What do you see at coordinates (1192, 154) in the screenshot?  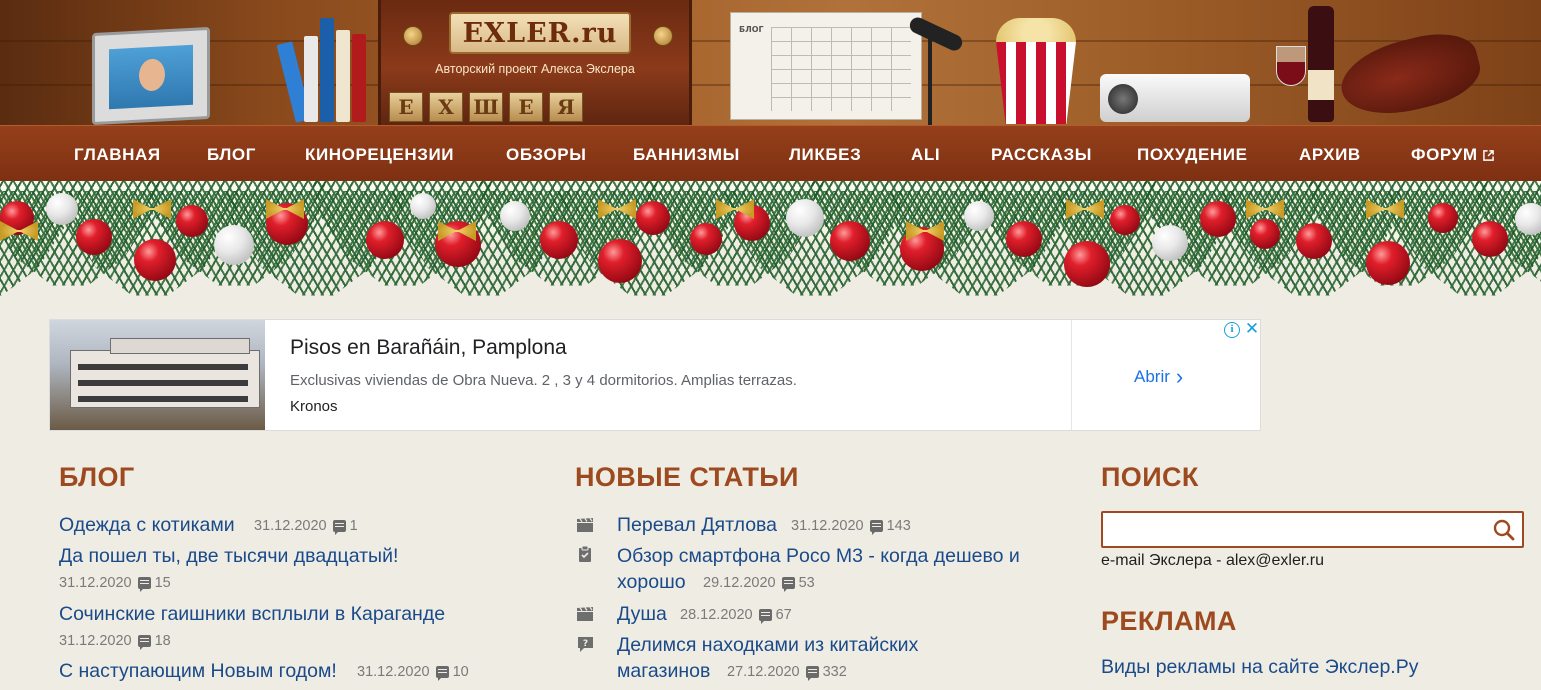 I see `nav-item-diet: ПОХУДЕНИЕ` at bounding box center [1192, 154].